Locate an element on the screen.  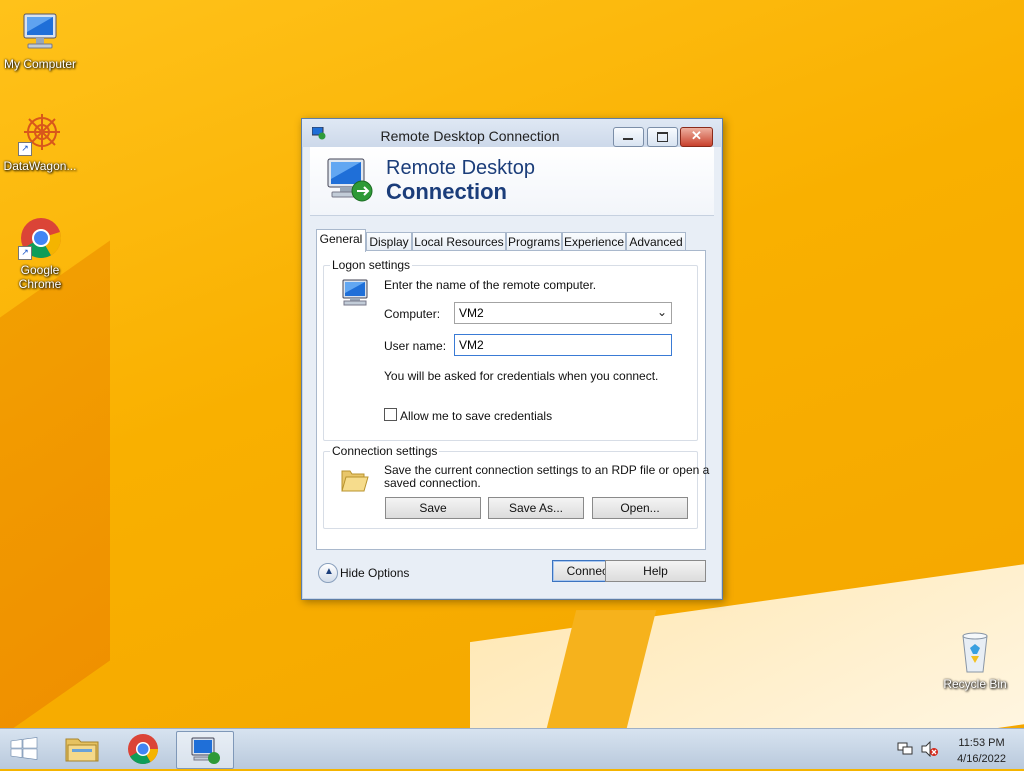
desktop-icon-label: Google Chrome is located at coordinates (40, 277).